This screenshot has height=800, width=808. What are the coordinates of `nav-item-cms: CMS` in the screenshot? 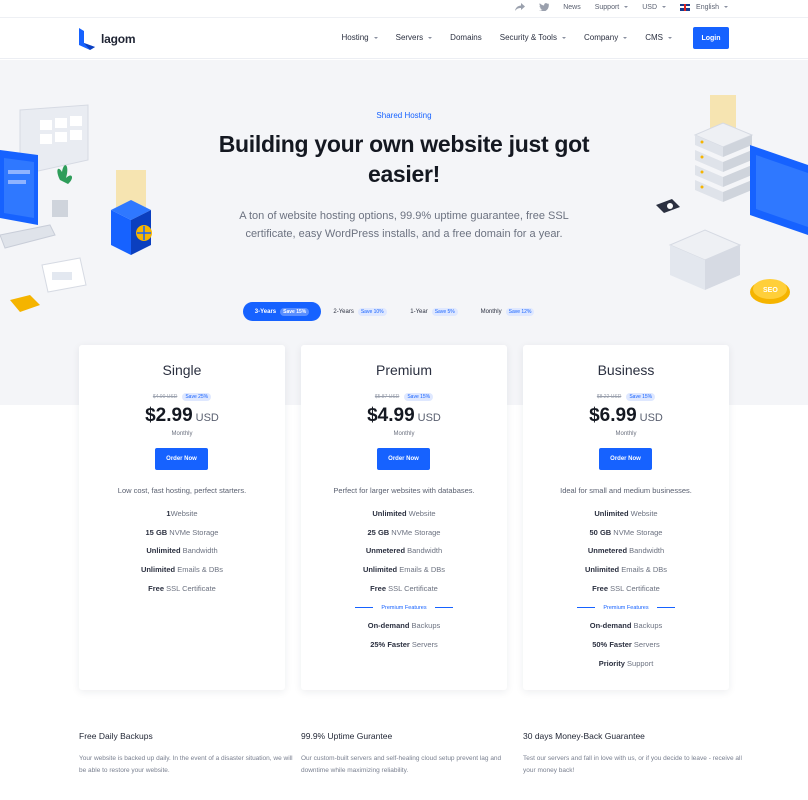 It's located at (658, 37).